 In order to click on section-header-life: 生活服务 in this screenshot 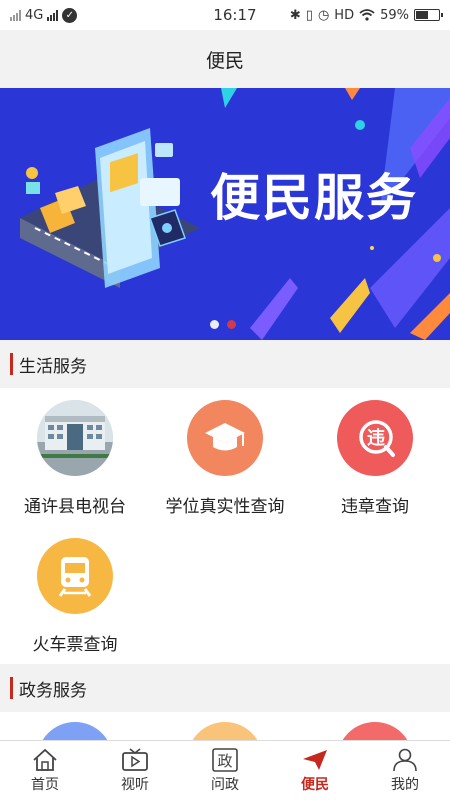, I will do `click(225, 364)`.